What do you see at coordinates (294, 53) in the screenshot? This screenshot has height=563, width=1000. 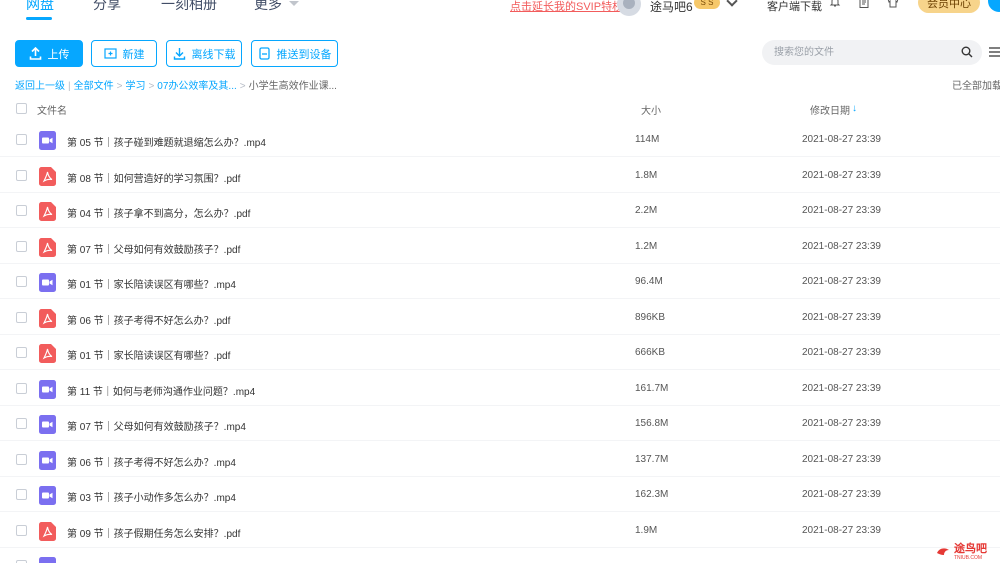 I see `push-to-device-button: 推送到设备` at bounding box center [294, 53].